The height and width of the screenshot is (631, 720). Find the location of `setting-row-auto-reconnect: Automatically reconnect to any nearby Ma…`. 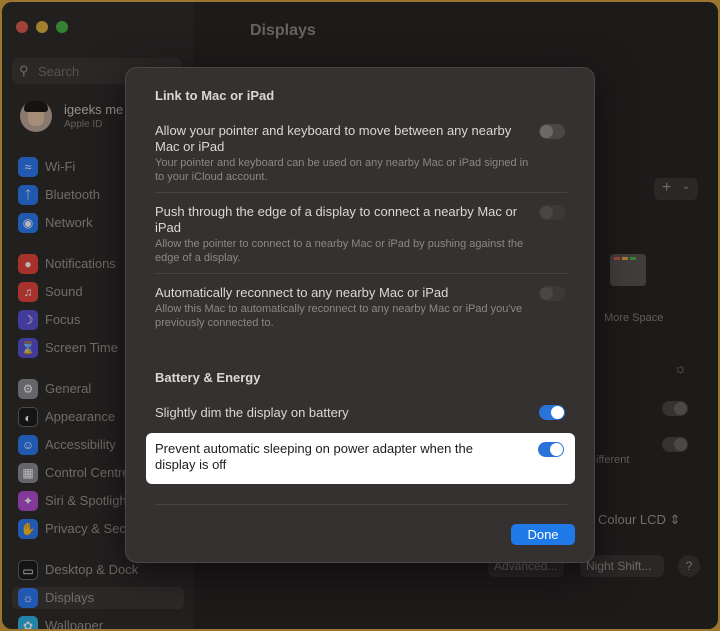

setting-row-auto-reconnect: Automatically reconnect to any nearby Ma… is located at coordinates (345, 307).